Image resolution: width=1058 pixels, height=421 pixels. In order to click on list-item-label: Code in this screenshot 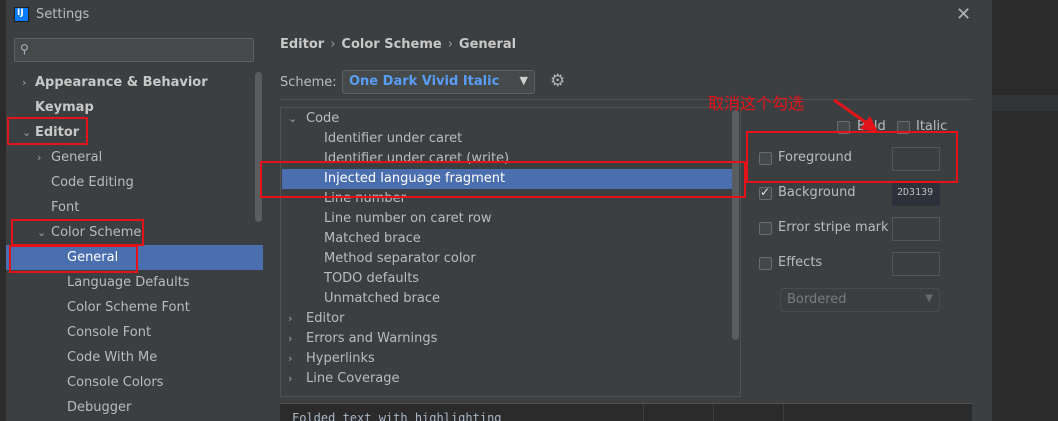, I will do `click(323, 118)`.